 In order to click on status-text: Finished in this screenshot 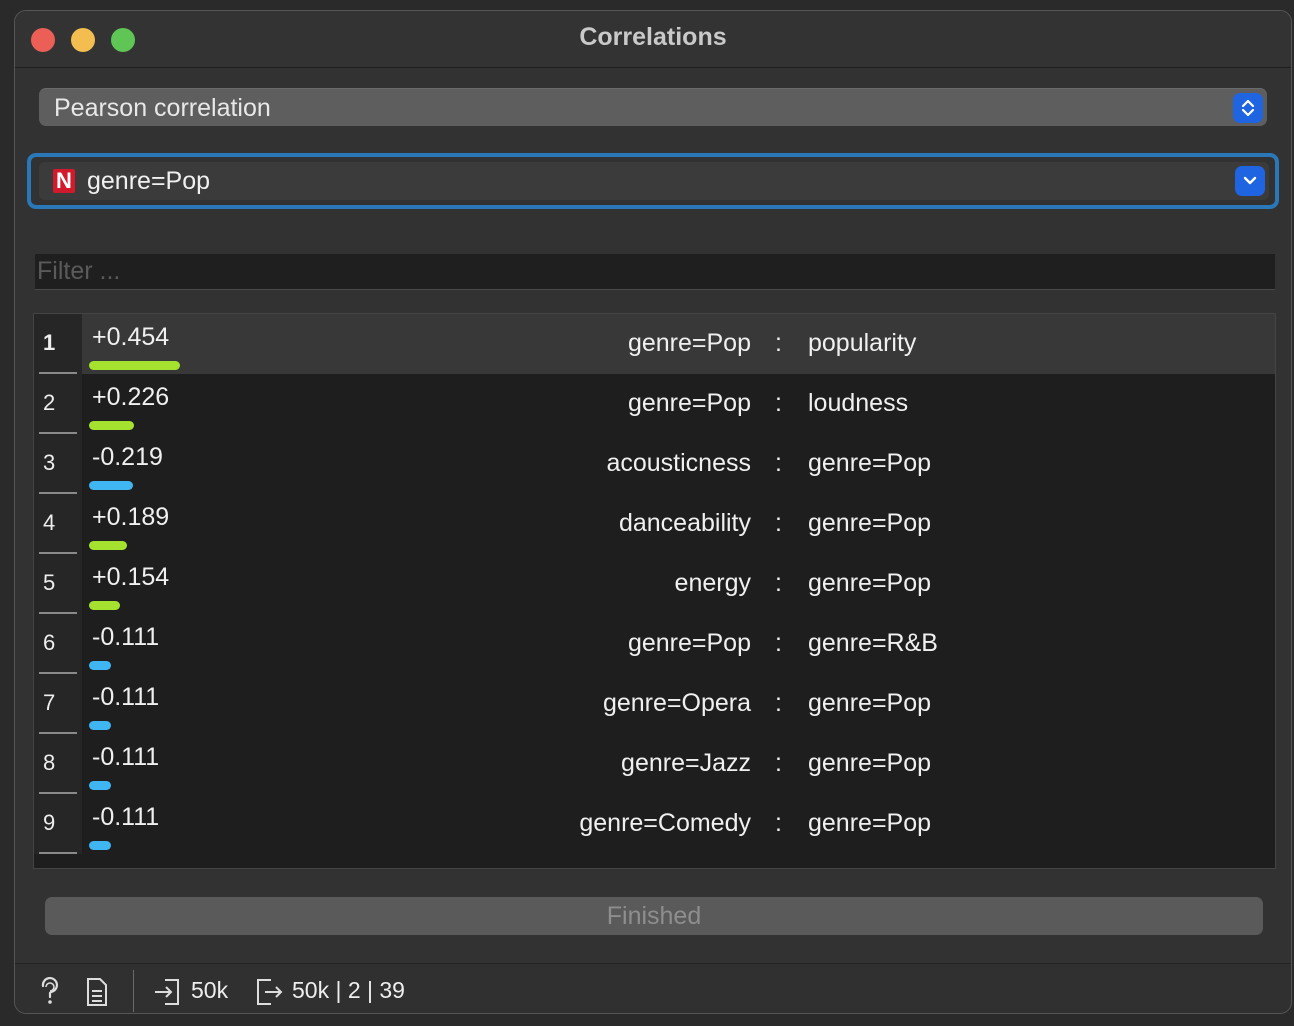, I will do `click(654, 916)`.